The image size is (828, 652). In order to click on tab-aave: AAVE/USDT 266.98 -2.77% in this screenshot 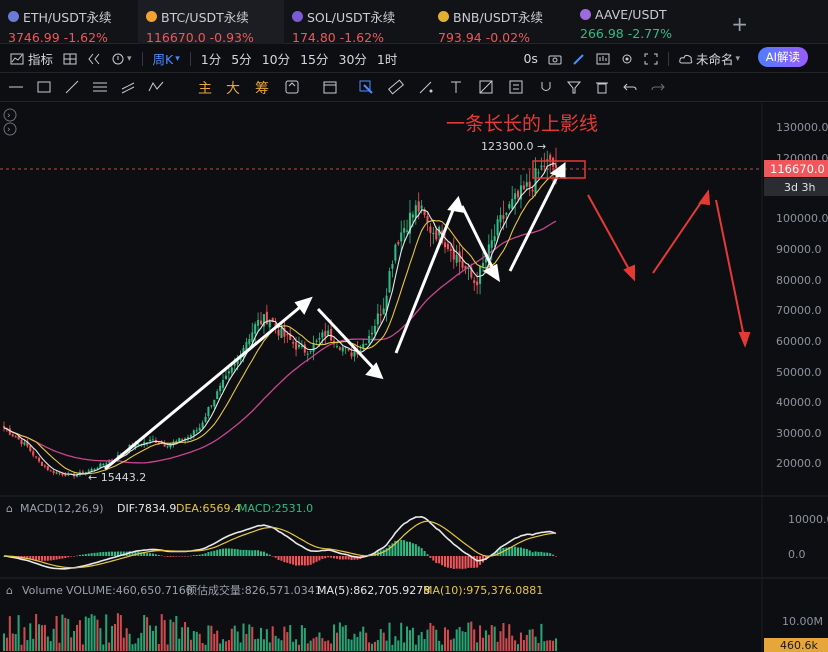, I will do `click(637, 22)`.